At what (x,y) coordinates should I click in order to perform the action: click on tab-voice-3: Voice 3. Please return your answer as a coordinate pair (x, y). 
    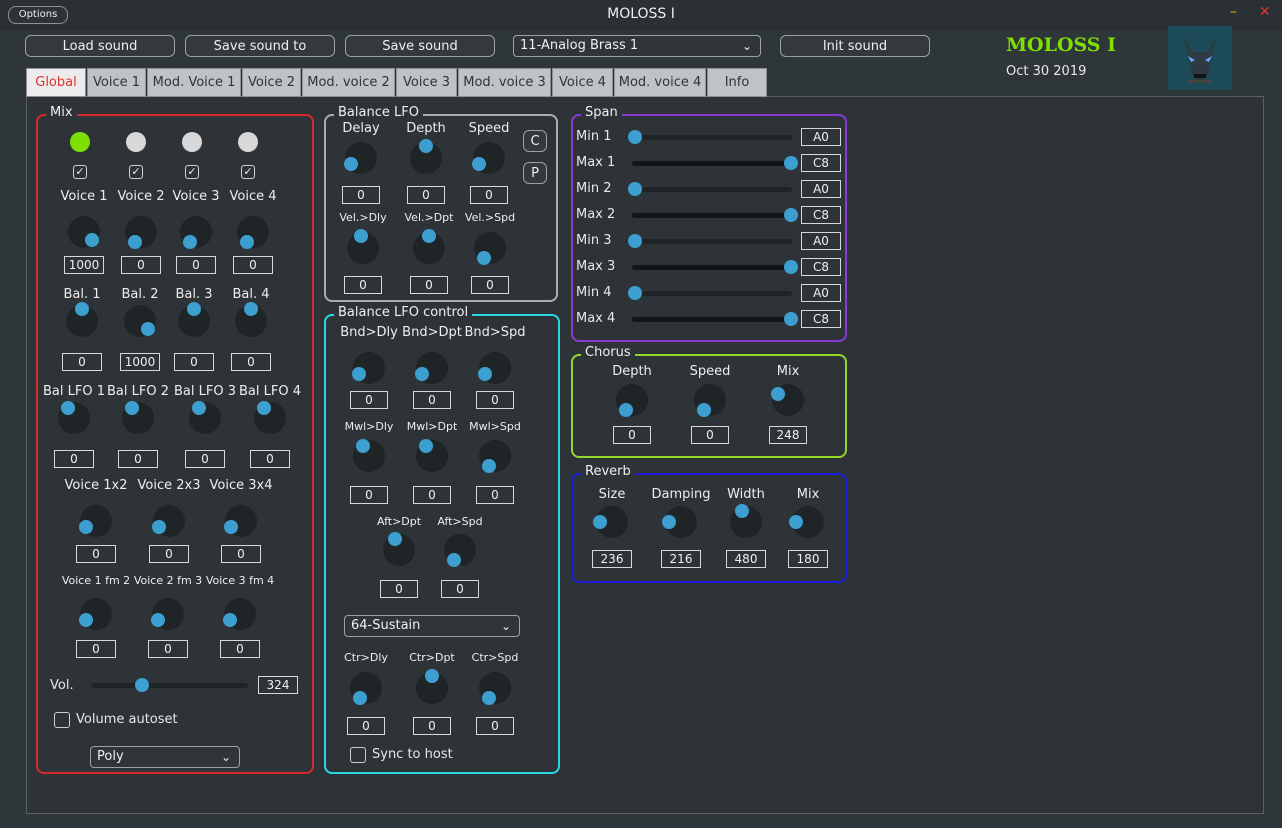
    Looking at the image, I should click on (426, 82).